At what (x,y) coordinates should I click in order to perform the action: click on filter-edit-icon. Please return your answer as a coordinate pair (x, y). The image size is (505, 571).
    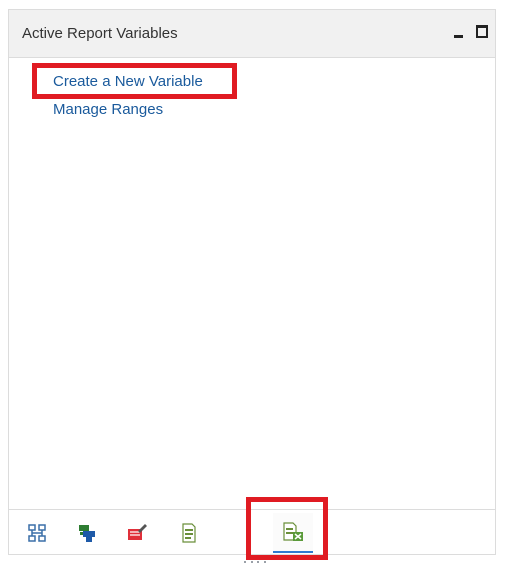
    Looking at the image, I should click on (137, 532).